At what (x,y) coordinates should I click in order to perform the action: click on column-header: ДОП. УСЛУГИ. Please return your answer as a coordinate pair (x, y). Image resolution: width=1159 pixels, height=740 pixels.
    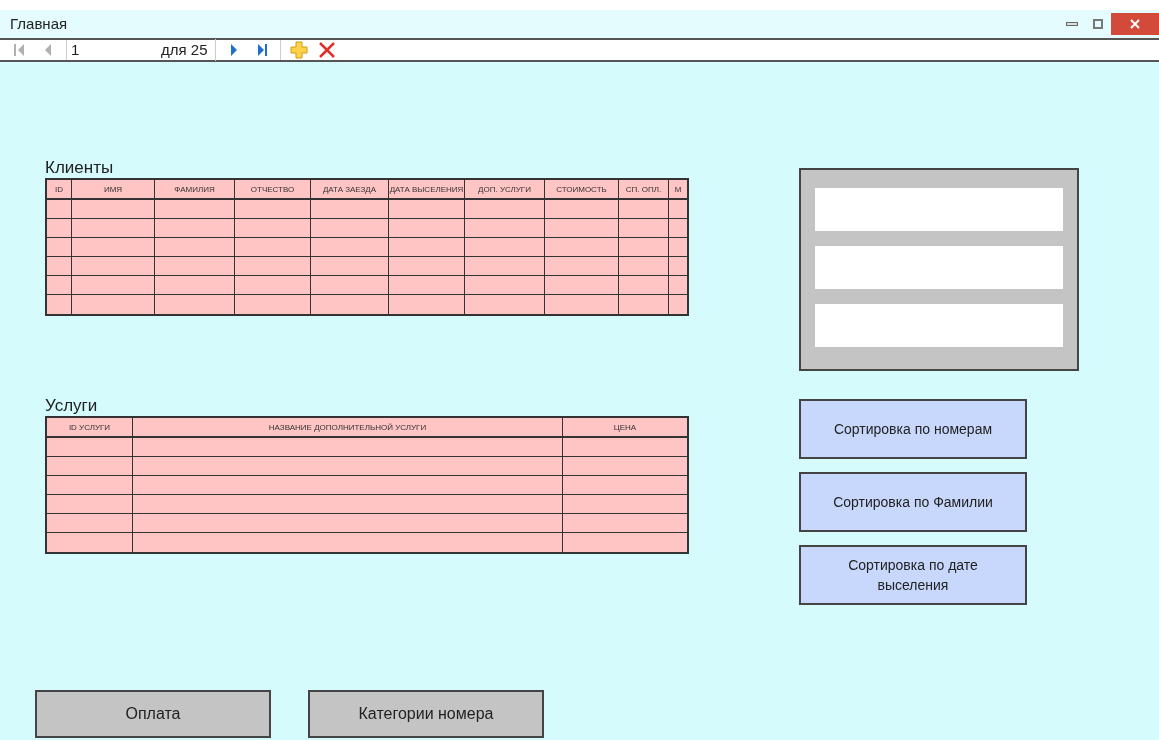
    Looking at the image, I should click on (505, 189).